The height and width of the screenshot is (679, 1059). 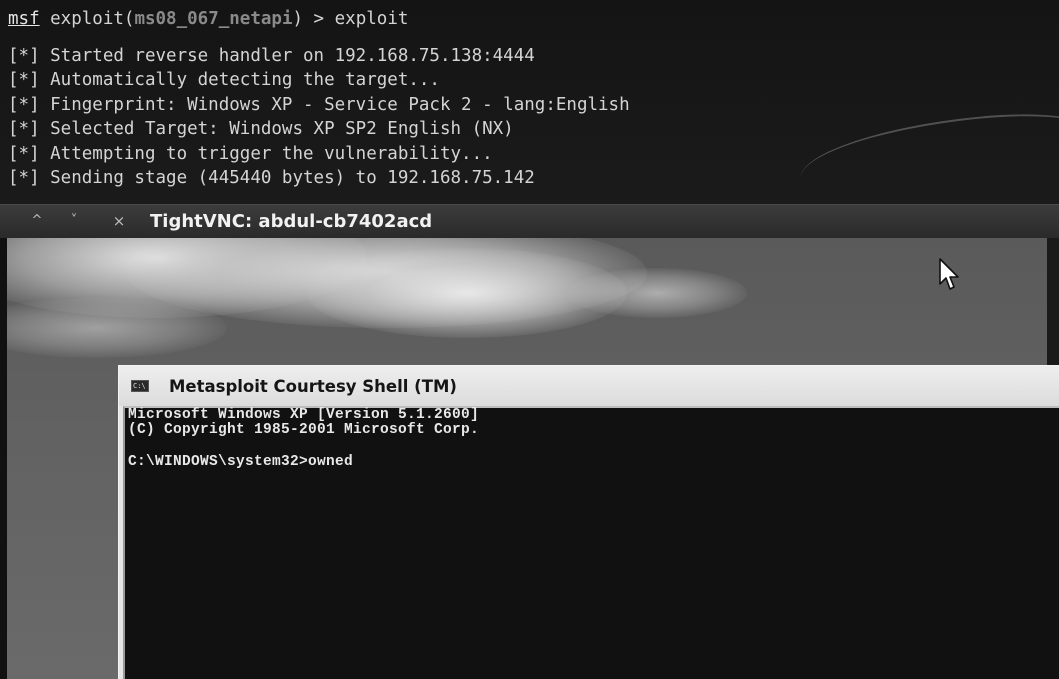 I want to click on chevron-down-icon: ˅, so click(x=74, y=221).